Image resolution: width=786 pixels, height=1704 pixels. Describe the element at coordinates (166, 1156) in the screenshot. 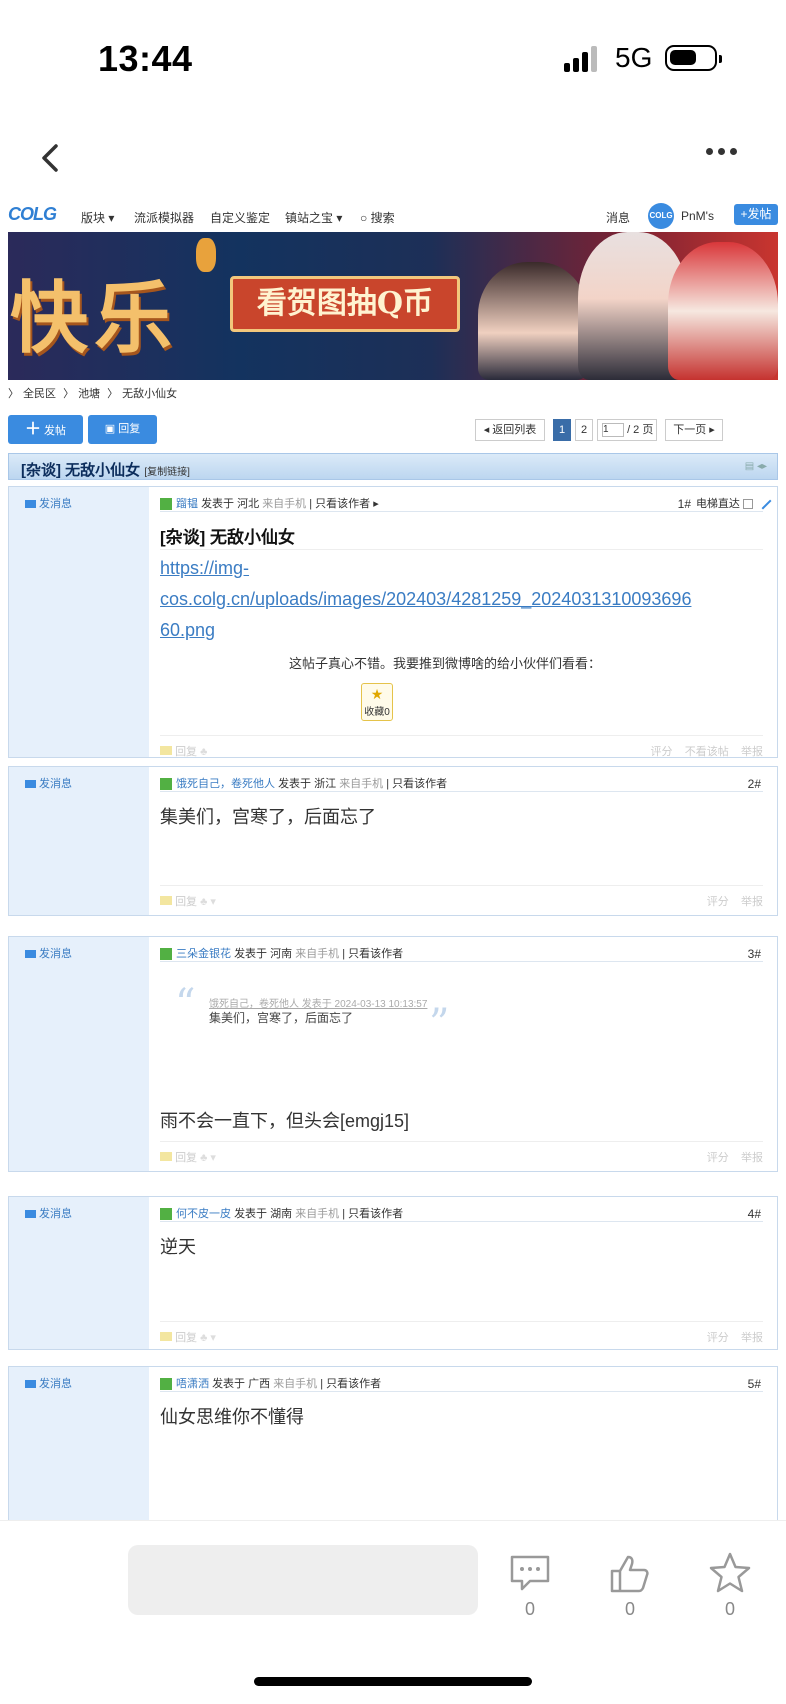

I see `reply-icon` at that location.